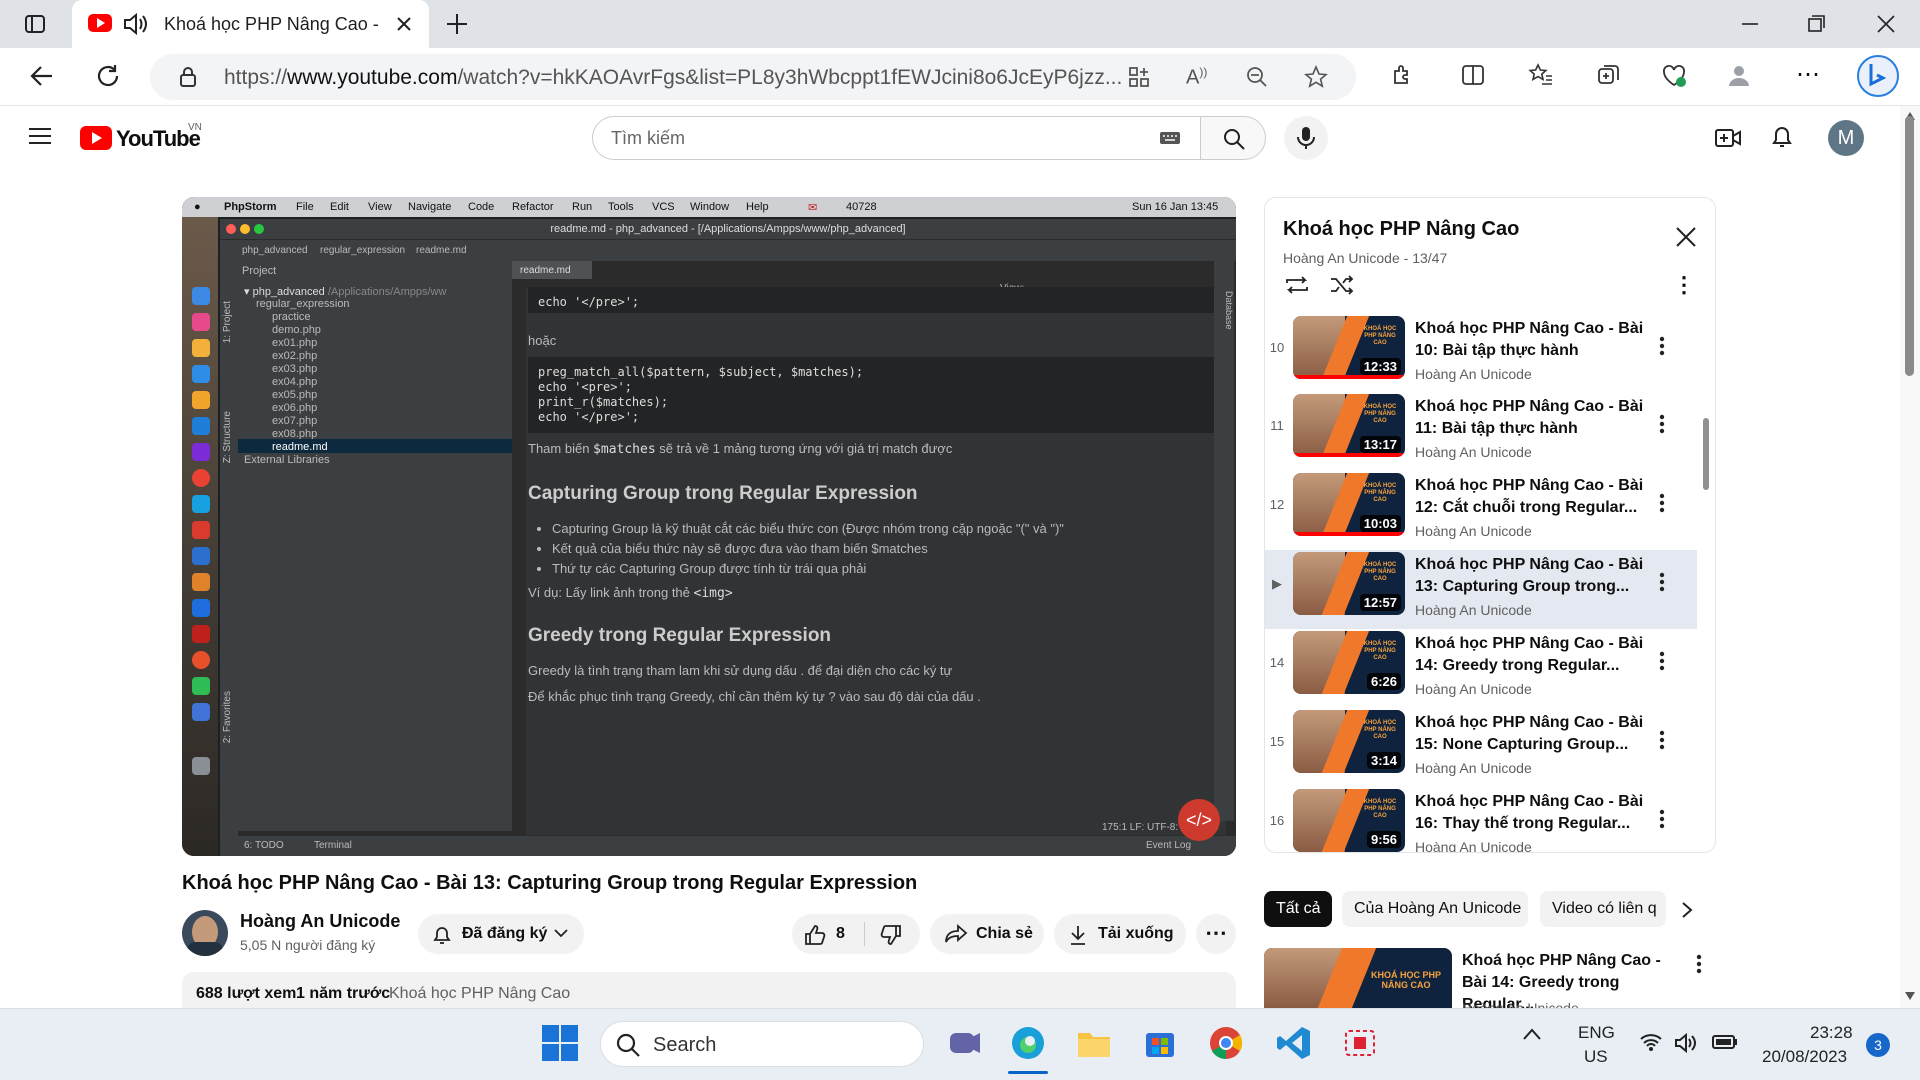 The image size is (1920, 1080). I want to click on file-explorer-icon, so click(1094, 1043).